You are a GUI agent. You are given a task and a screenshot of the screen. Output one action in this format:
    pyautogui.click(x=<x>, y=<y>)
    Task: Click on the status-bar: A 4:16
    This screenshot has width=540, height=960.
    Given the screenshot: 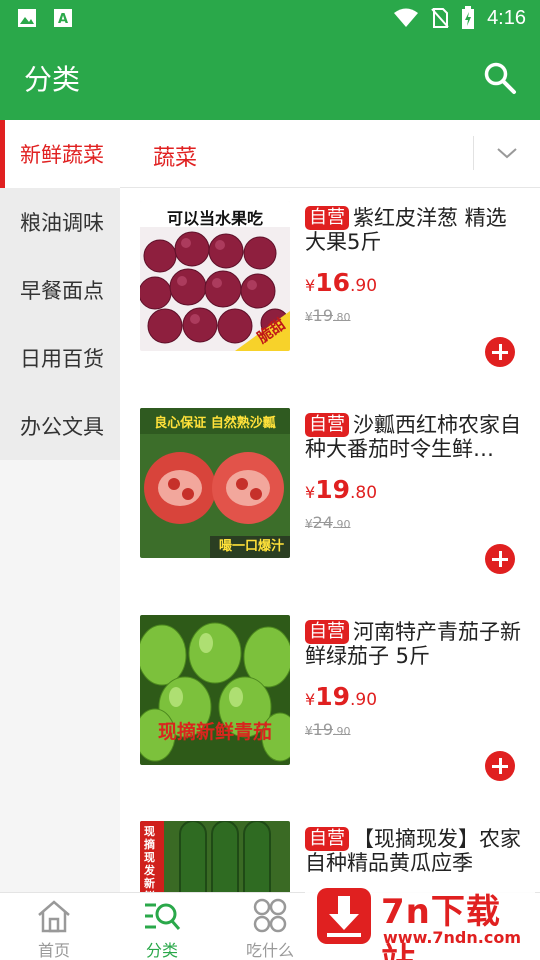 What is the action you would take?
    pyautogui.click(x=270, y=18)
    